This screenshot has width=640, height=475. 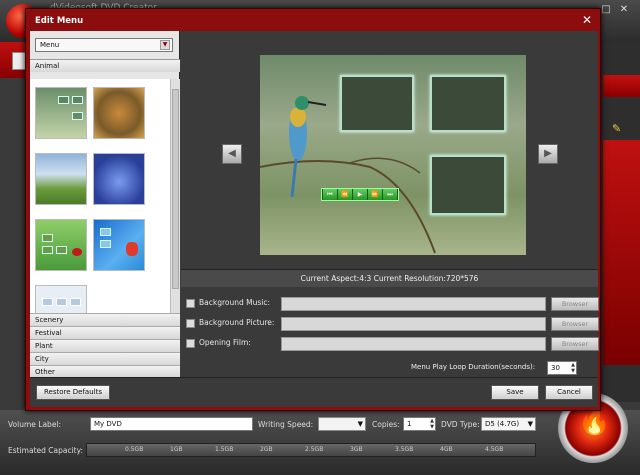 I want to click on template-thumbnails, so click(x=100, y=196).